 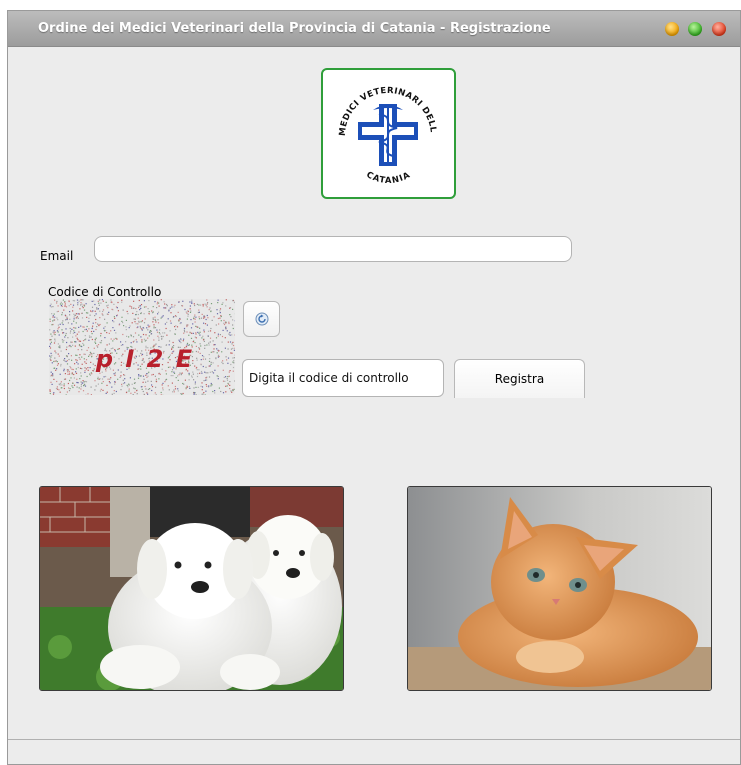 What do you see at coordinates (374, 739) in the screenshot?
I see `footer-divider` at bounding box center [374, 739].